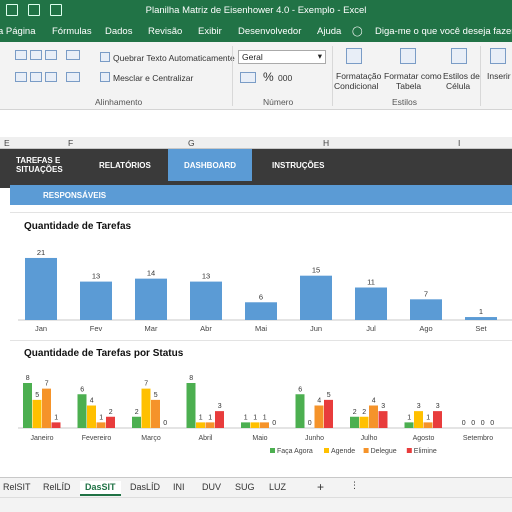 The image size is (512, 512). Describe the element at coordinates (499, 76) in the screenshot. I see `insert-button: Inserir` at that location.